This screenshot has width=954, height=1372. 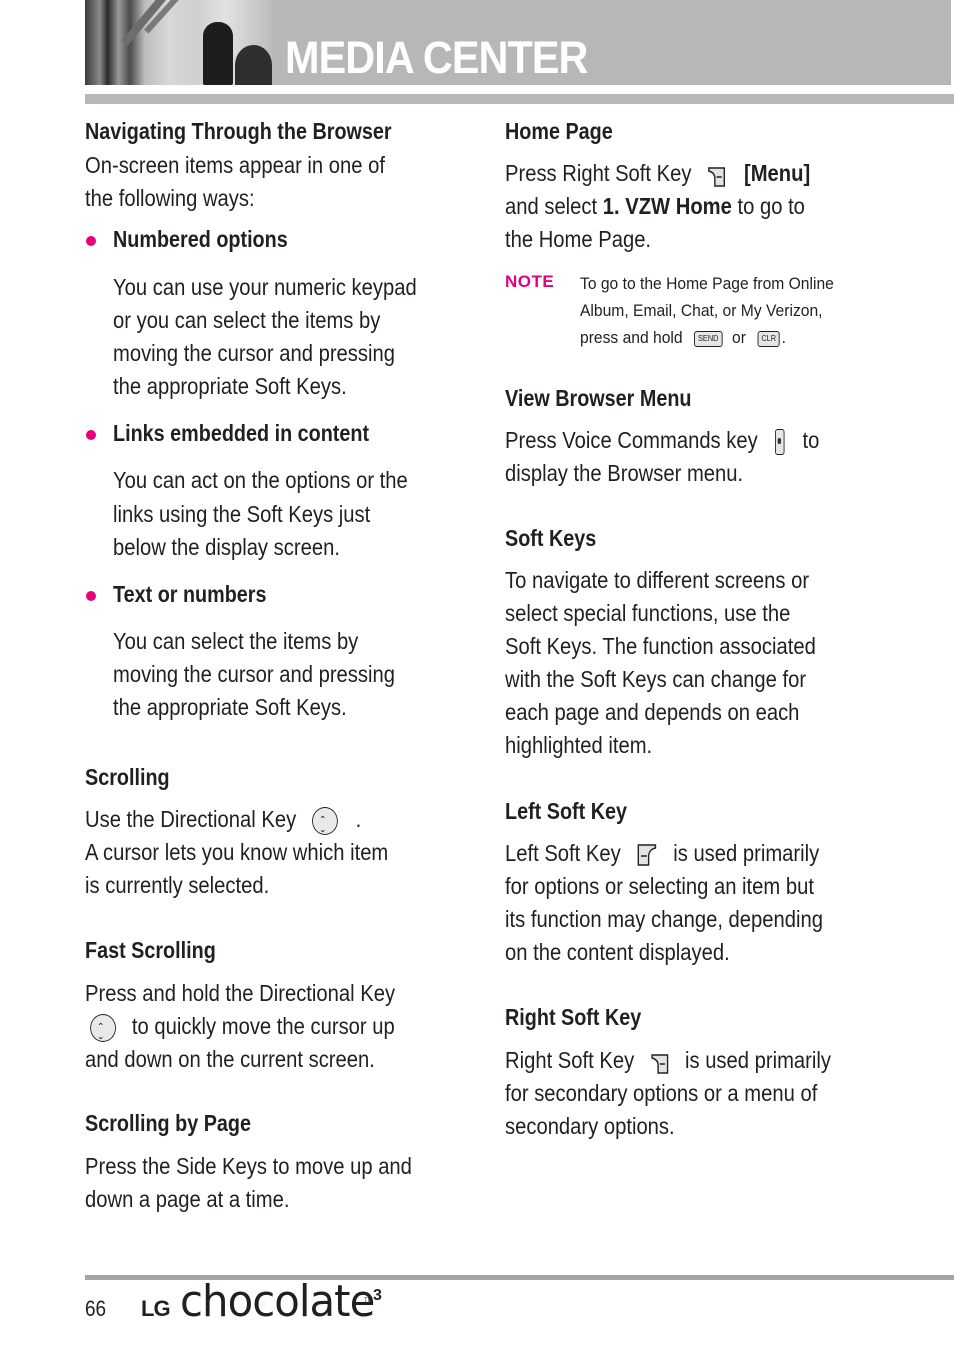 I want to click on section-heading-home-page: Home Page, so click(x=559, y=131).